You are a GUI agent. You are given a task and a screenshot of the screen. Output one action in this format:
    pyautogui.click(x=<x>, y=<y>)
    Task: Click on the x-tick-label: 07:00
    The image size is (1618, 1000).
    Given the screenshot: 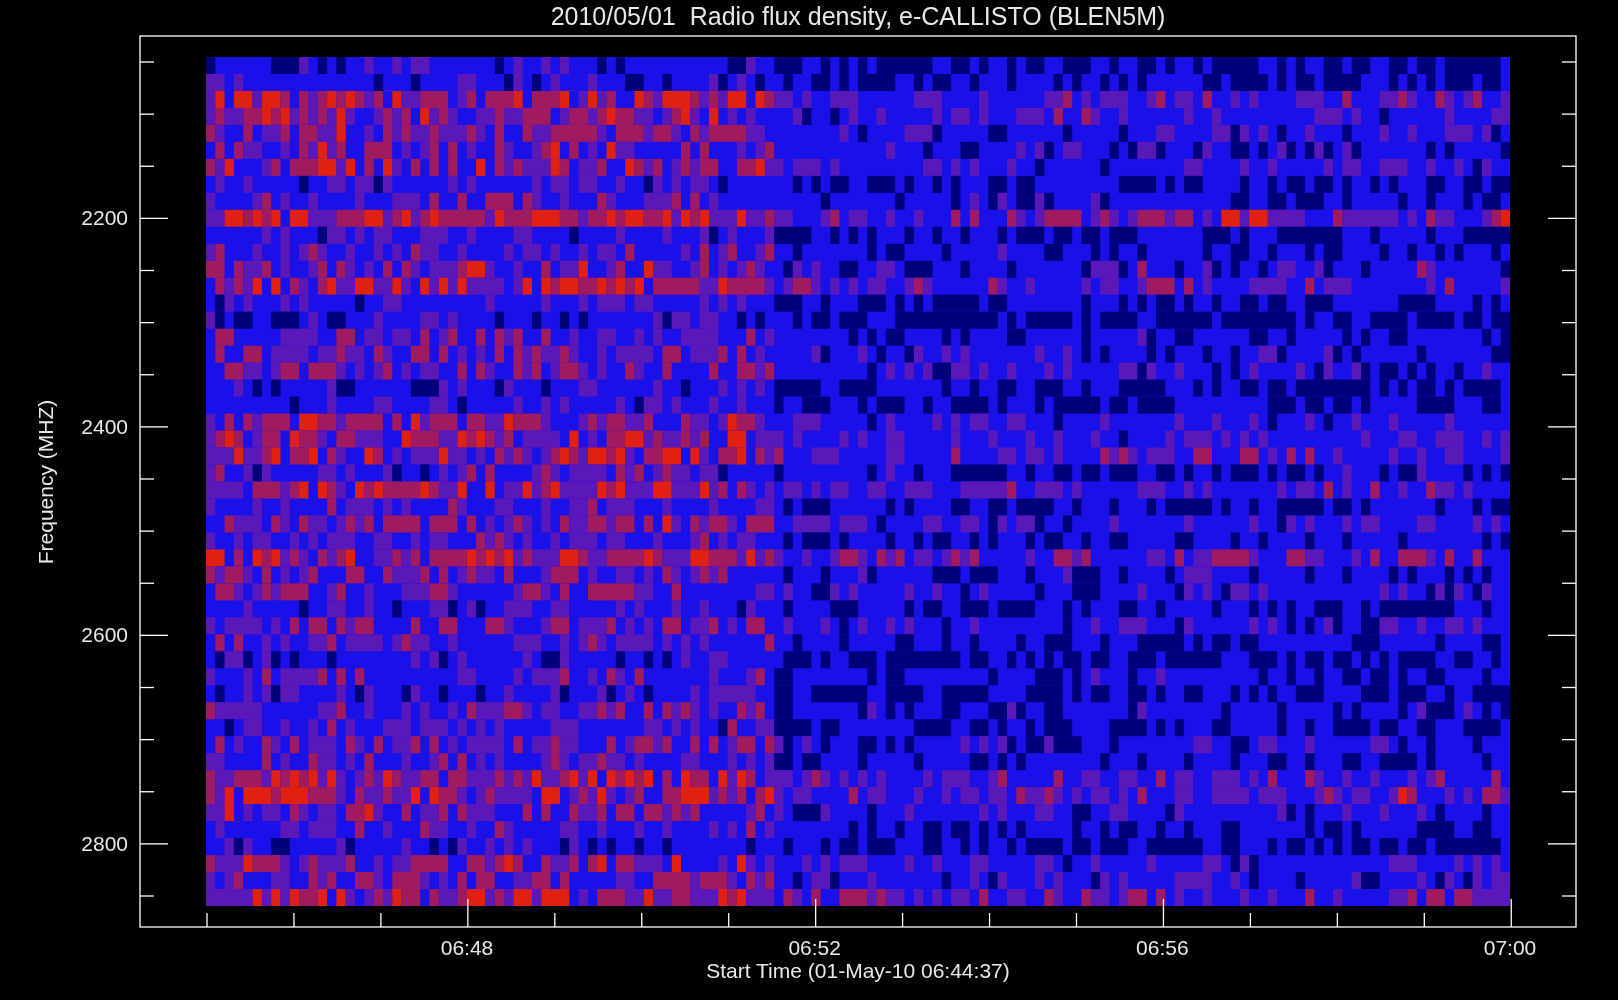 What is the action you would take?
    pyautogui.click(x=1510, y=947)
    